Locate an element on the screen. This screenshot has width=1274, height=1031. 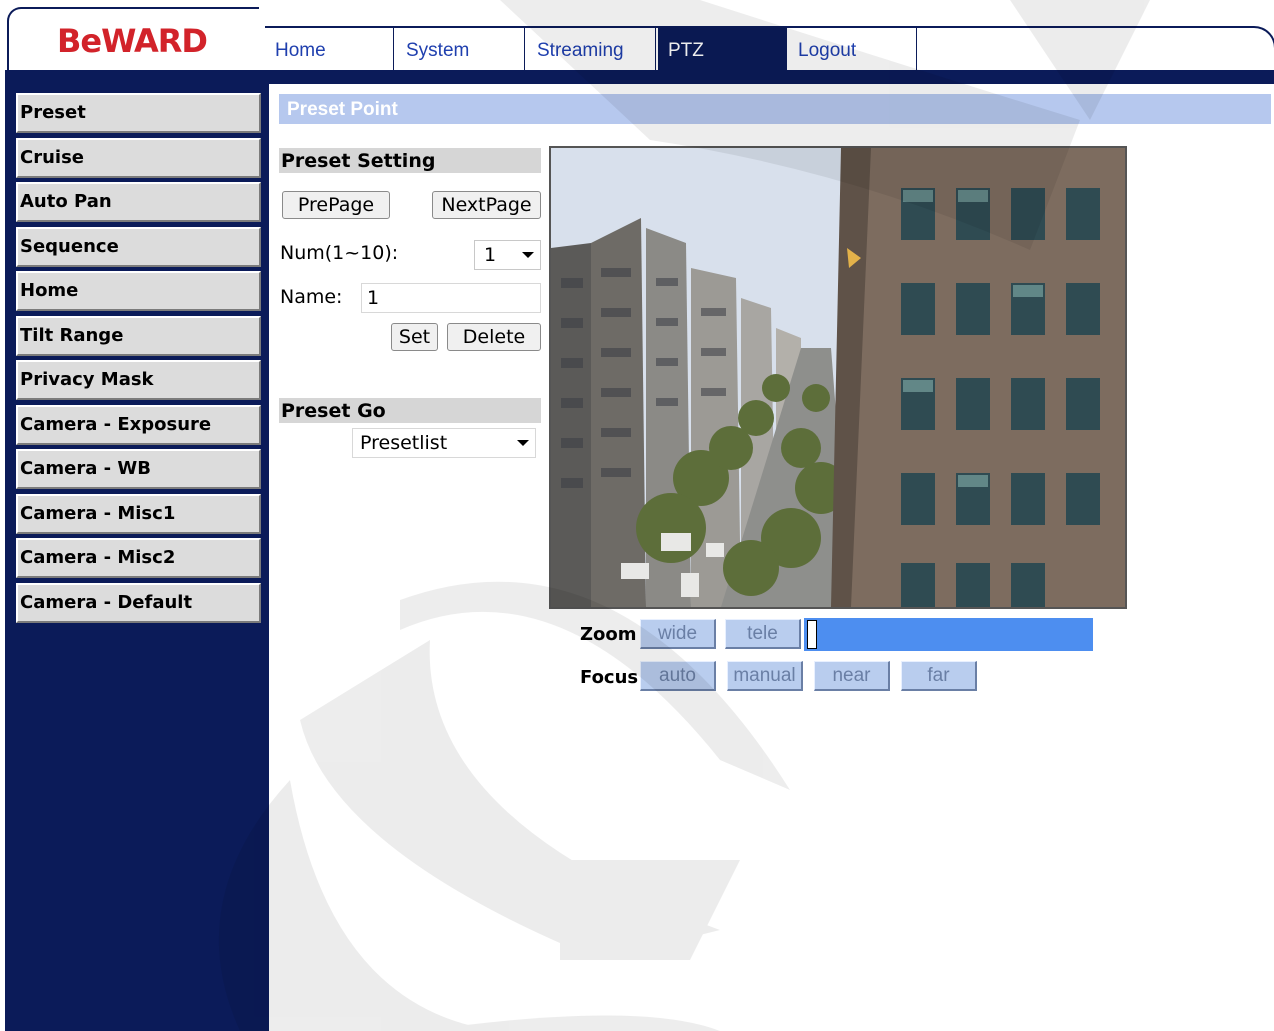
tab-logout: Logout is located at coordinates (852, 49).